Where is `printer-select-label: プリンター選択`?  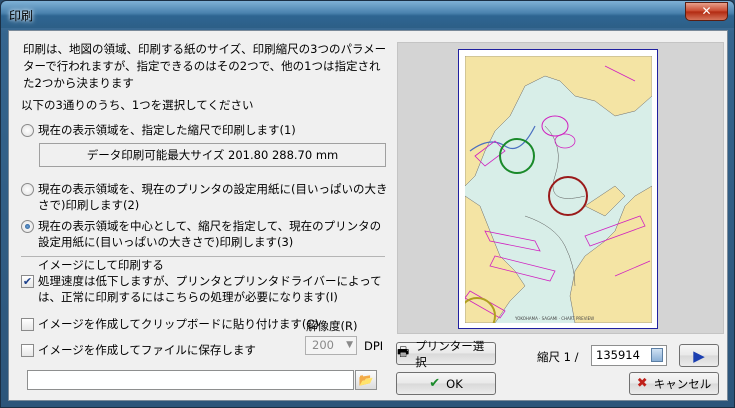
printer-select-label: プリンター選択 is located at coordinates (450, 353).